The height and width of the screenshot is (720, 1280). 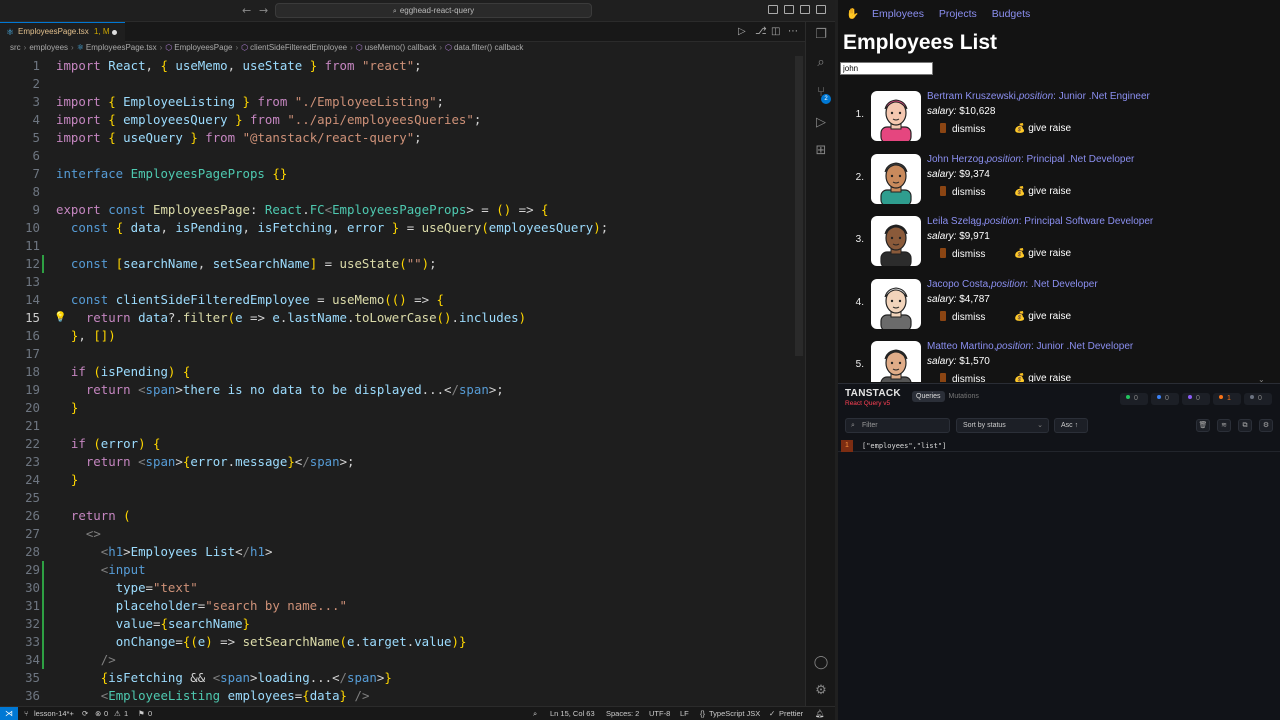 I want to click on git-branch: lesson-14*+, so click(x=54, y=713).